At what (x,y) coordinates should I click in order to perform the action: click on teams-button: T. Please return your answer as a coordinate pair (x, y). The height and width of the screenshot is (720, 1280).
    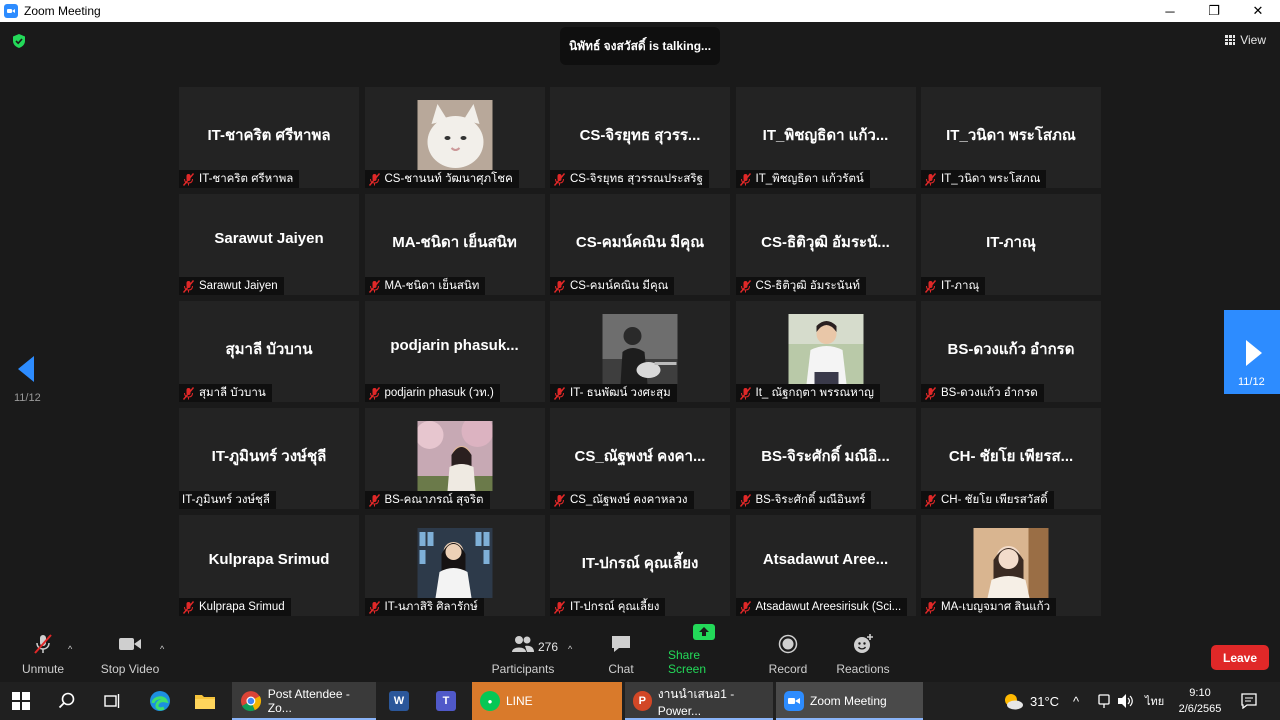
    Looking at the image, I should click on (446, 701).